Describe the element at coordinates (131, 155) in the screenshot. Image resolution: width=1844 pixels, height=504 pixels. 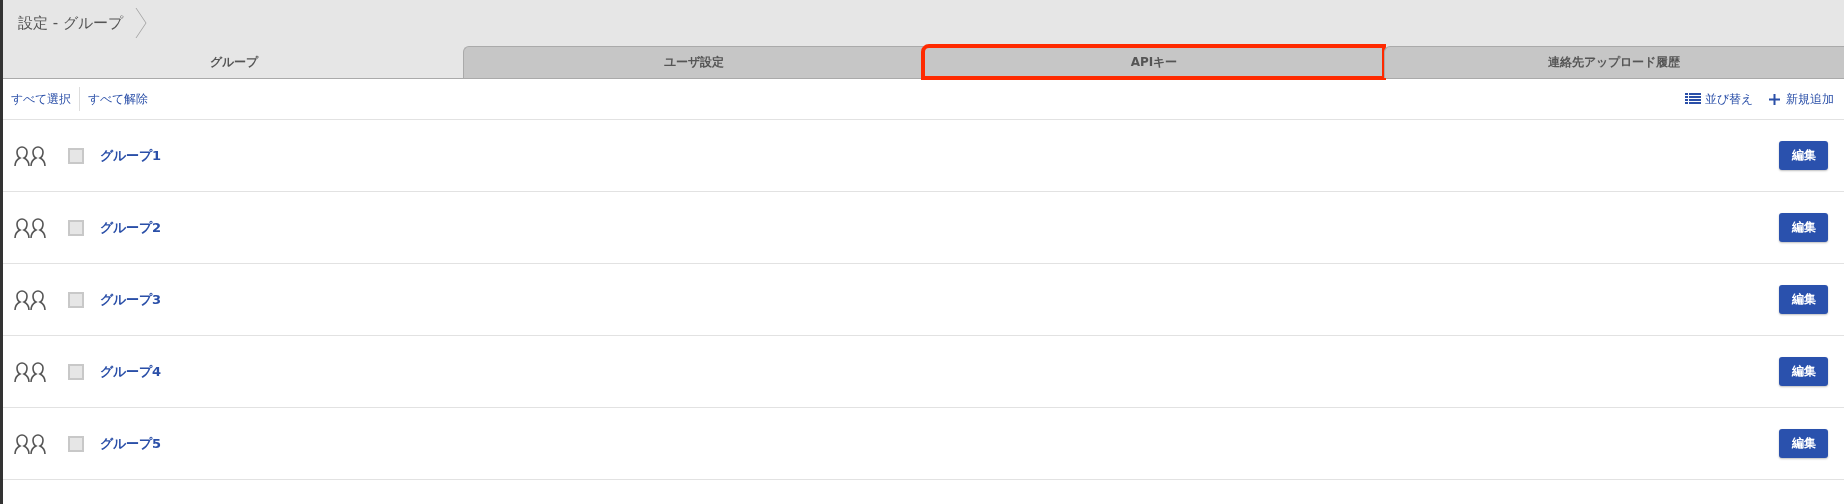
I see `group-name-link: グループ1` at that location.